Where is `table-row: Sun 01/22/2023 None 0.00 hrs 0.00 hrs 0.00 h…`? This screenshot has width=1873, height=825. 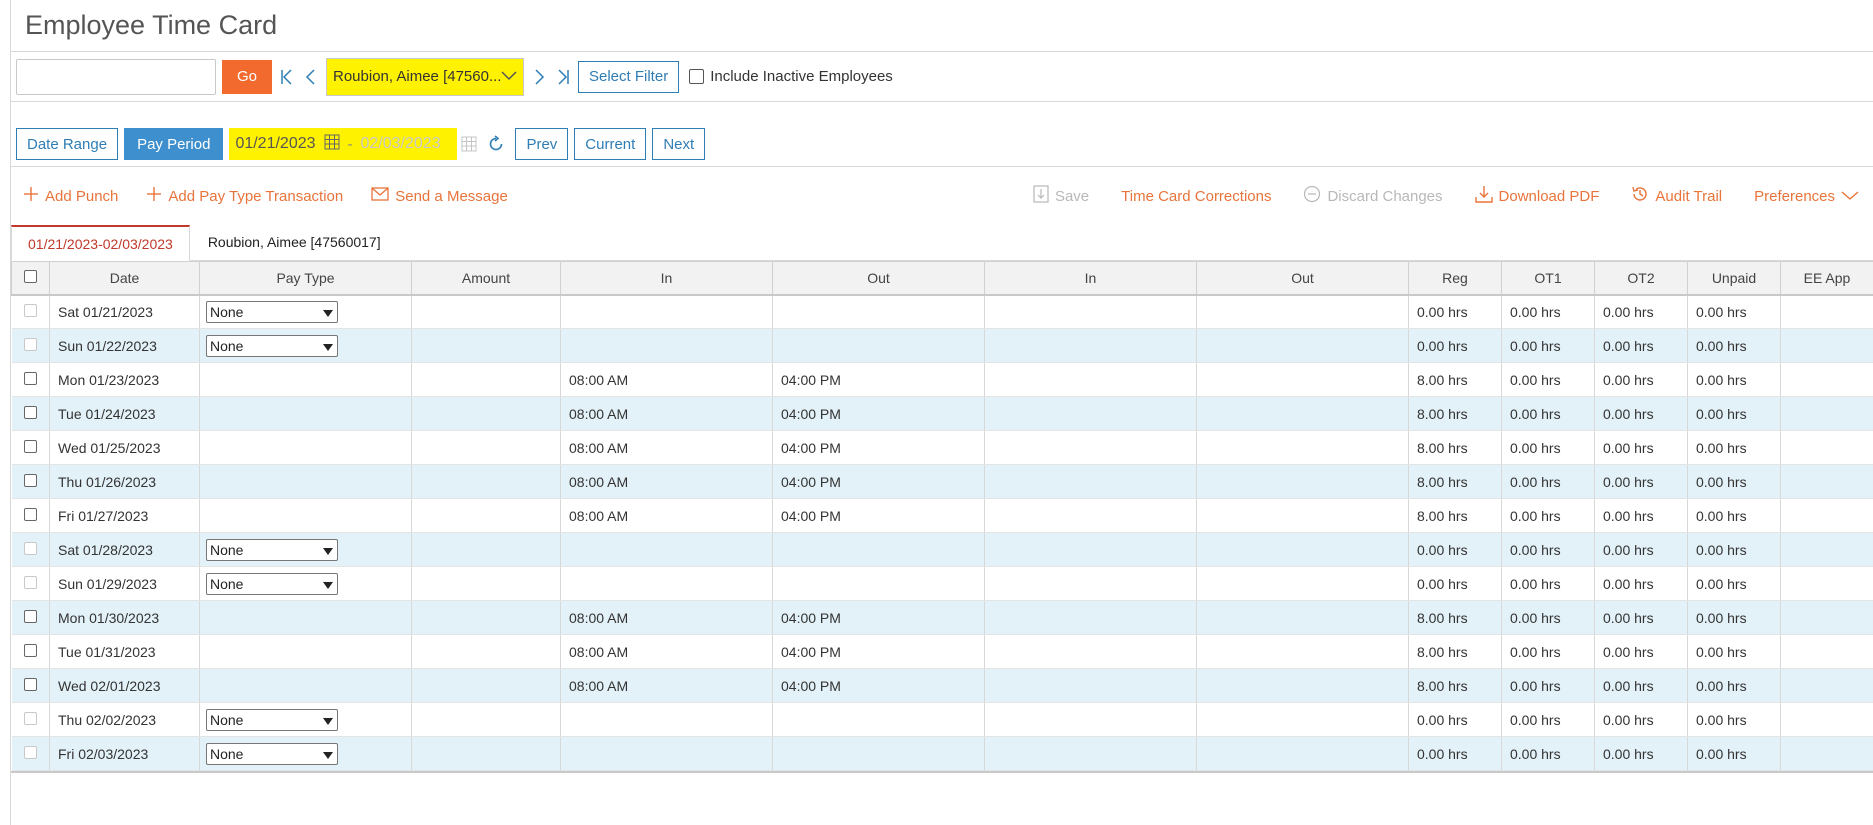 table-row: Sun 01/22/2023 None 0.00 hrs 0.00 hrs 0.00 h… is located at coordinates (942, 345).